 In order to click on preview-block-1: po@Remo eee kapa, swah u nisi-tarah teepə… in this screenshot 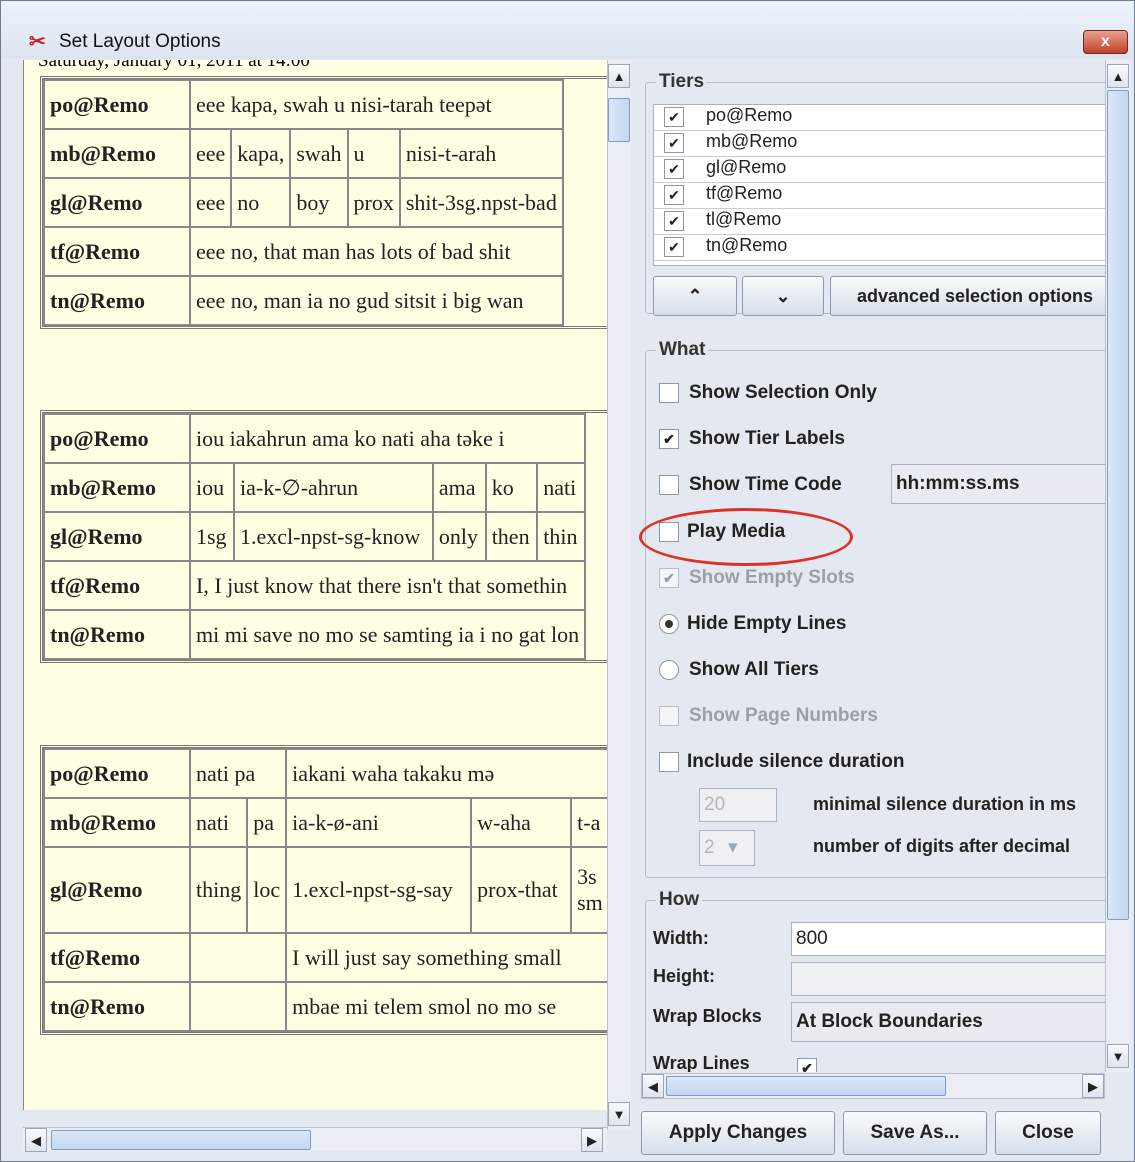, I will do `click(323, 202)`.